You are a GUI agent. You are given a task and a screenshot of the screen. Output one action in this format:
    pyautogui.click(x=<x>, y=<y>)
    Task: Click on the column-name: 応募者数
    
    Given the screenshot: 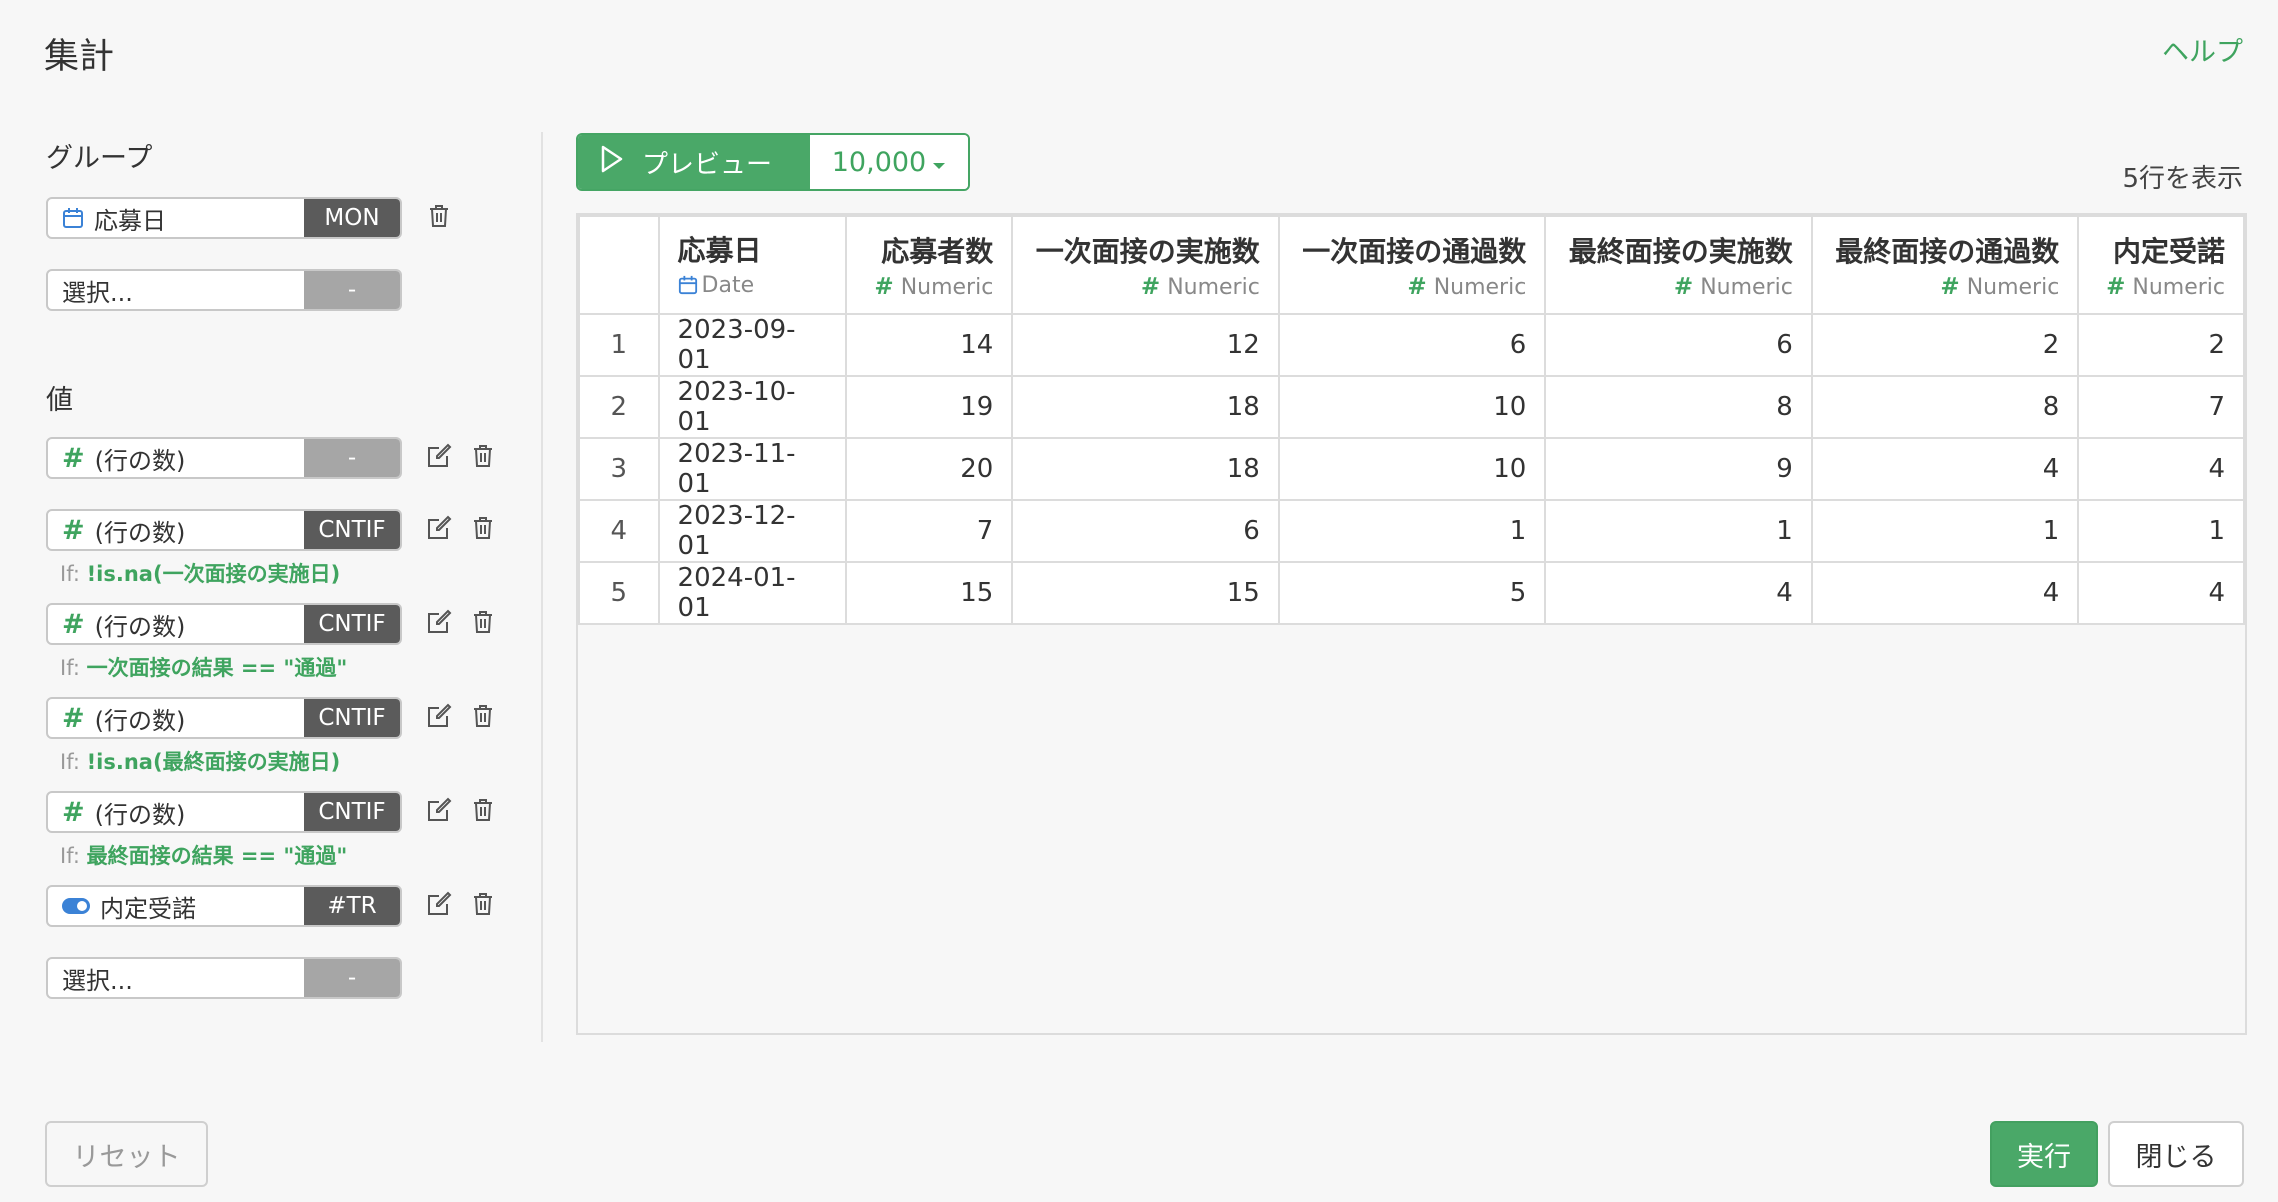 What is the action you would take?
    pyautogui.click(x=937, y=251)
    